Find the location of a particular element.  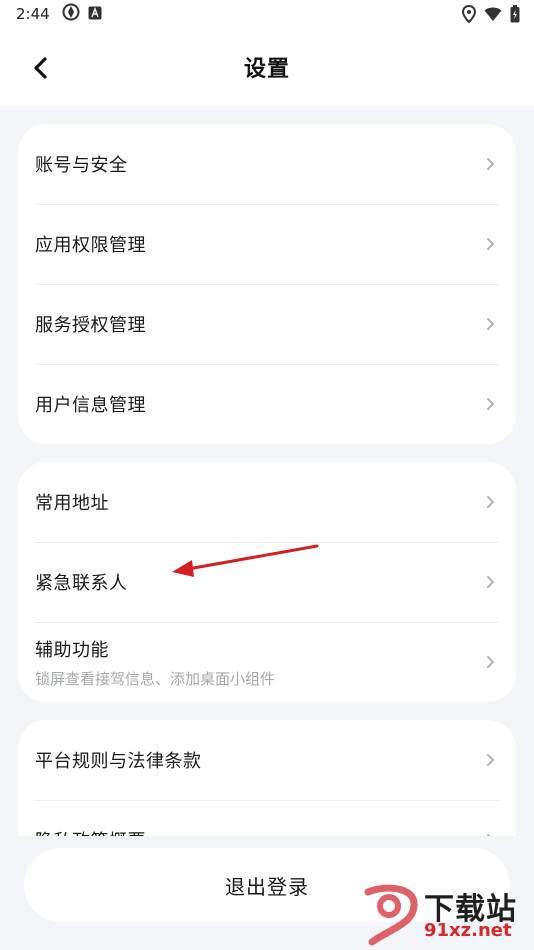

chevron-left-icon is located at coordinates (40, 68).